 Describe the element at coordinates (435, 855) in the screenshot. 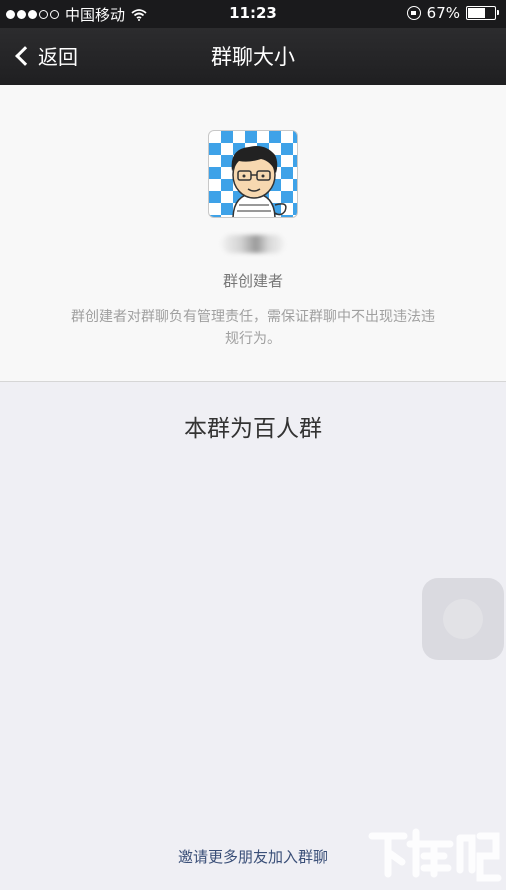

I see `watermark-logo` at that location.